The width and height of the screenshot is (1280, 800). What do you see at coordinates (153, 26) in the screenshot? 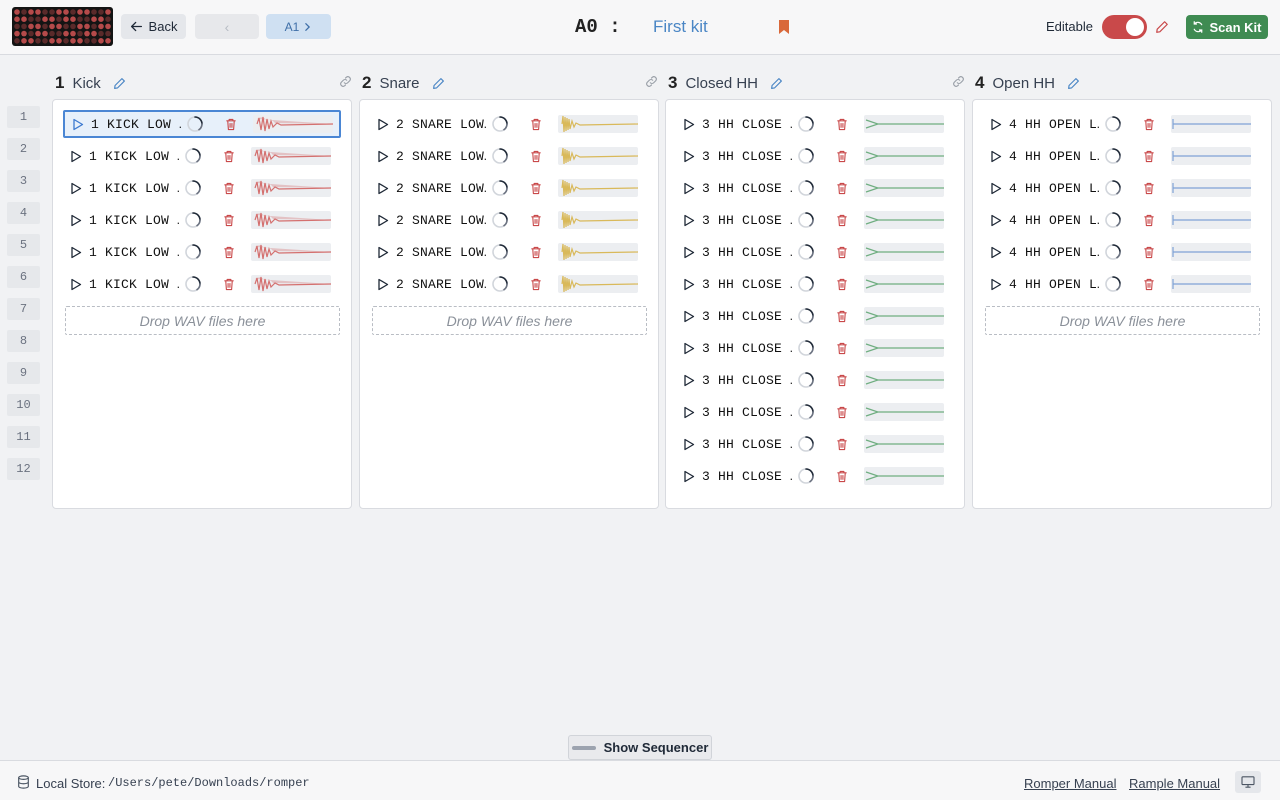
I see `back-button: Back` at bounding box center [153, 26].